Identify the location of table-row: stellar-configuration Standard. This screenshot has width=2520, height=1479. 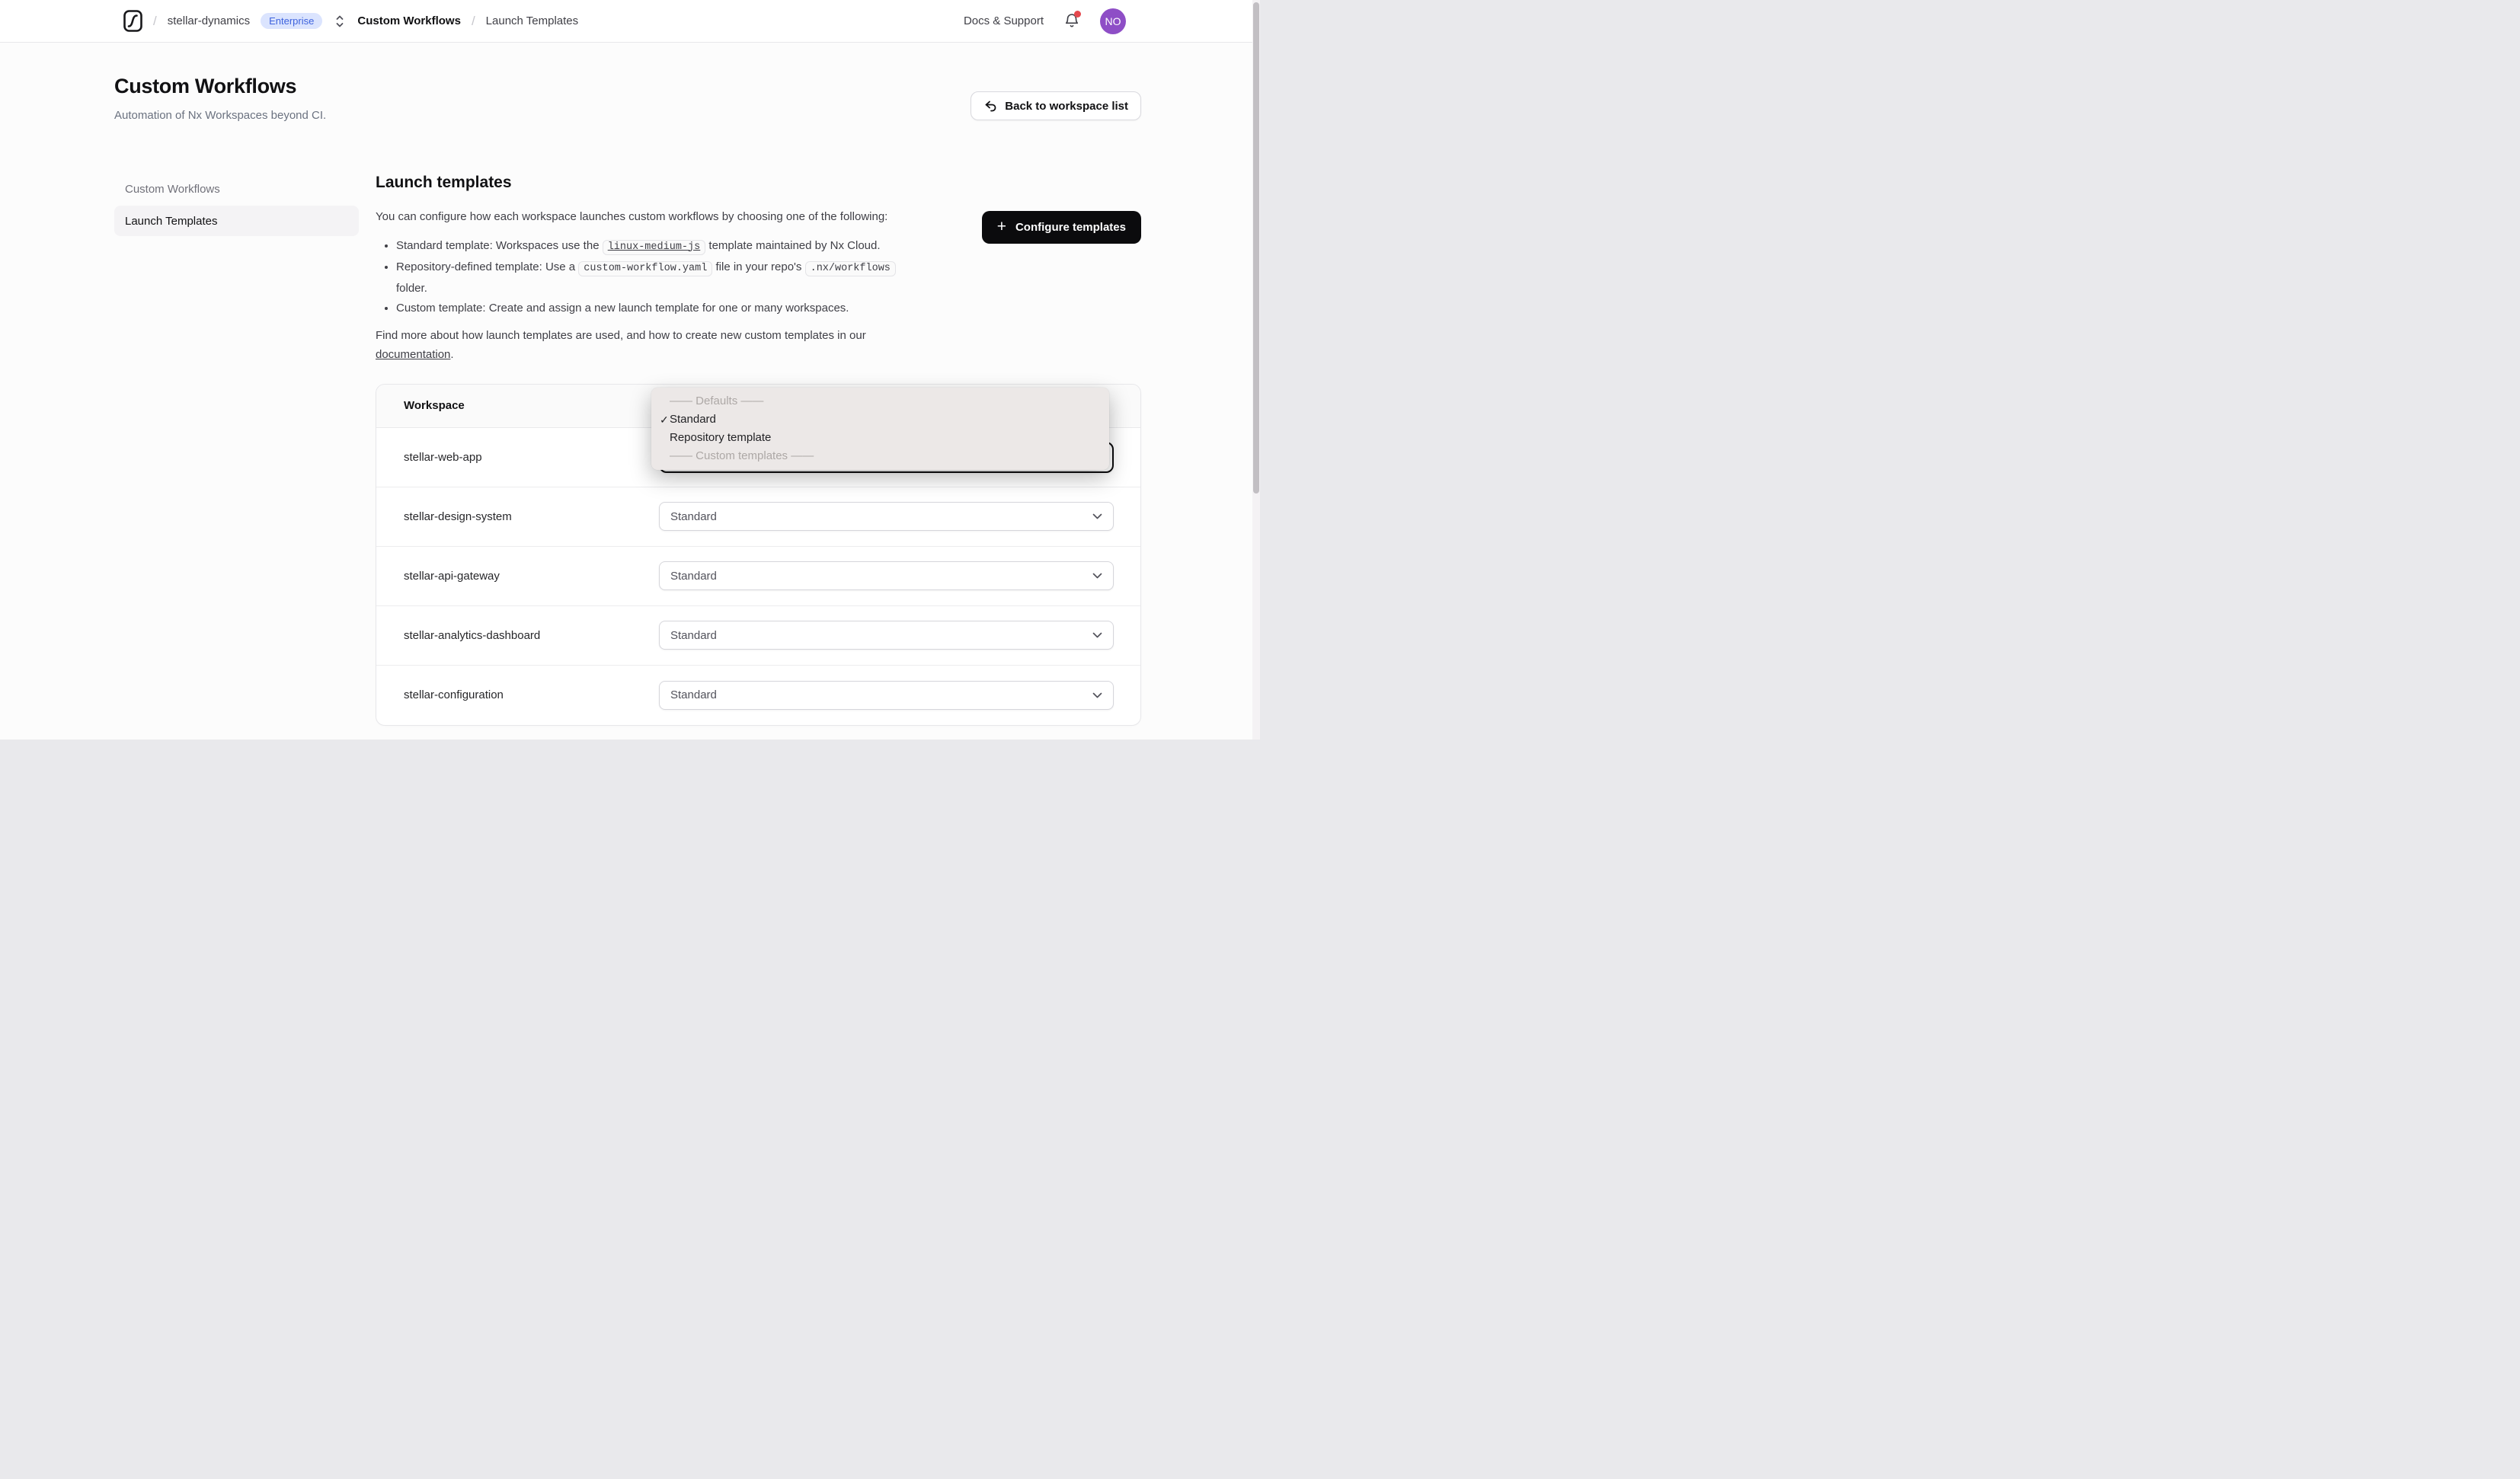
(758, 695).